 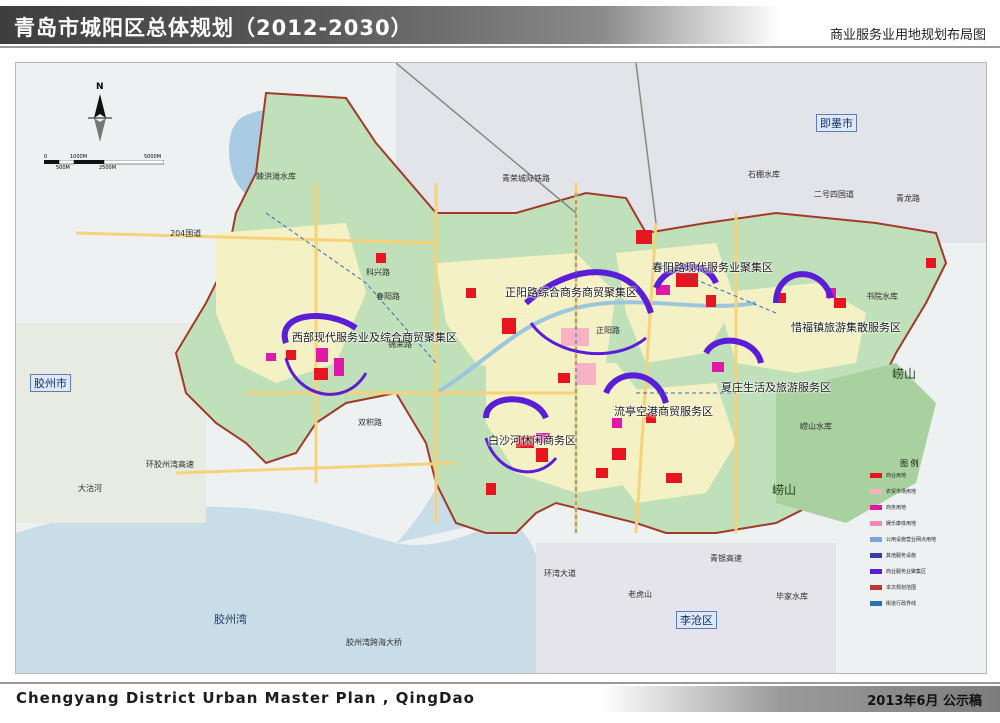 What do you see at coordinates (901, 604) in the screenshot?
I see `legend-label: 街道行政界线` at bounding box center [901, 604].